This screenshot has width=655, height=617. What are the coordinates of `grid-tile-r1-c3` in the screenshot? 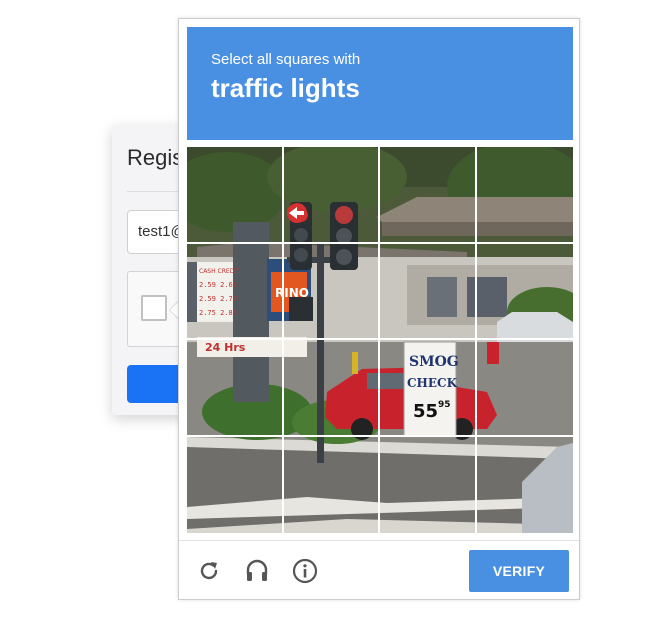 It's located at (428, 195).